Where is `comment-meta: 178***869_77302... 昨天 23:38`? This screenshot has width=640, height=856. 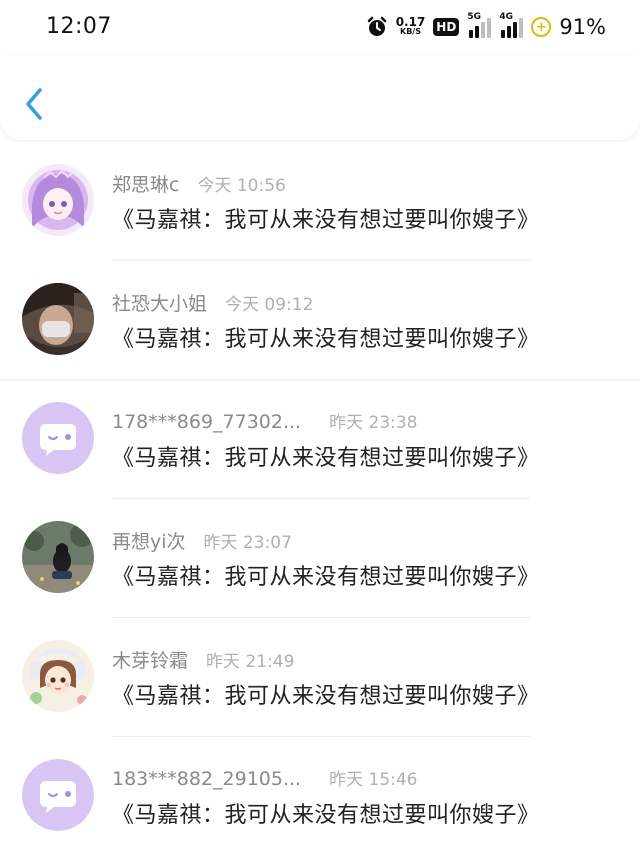
comment-meta: 178***869_77302... 昨天 23:38 is located at coordinates (265, 420).